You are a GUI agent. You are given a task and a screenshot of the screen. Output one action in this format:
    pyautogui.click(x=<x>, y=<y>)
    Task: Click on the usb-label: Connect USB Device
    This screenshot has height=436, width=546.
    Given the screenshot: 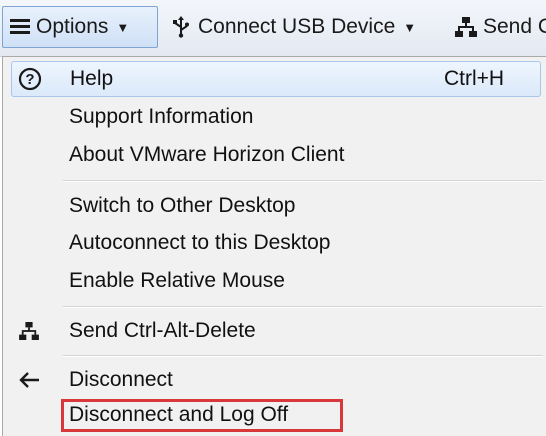 What is the action you would take?
    pyautogui.click(x=297, y=26)
    